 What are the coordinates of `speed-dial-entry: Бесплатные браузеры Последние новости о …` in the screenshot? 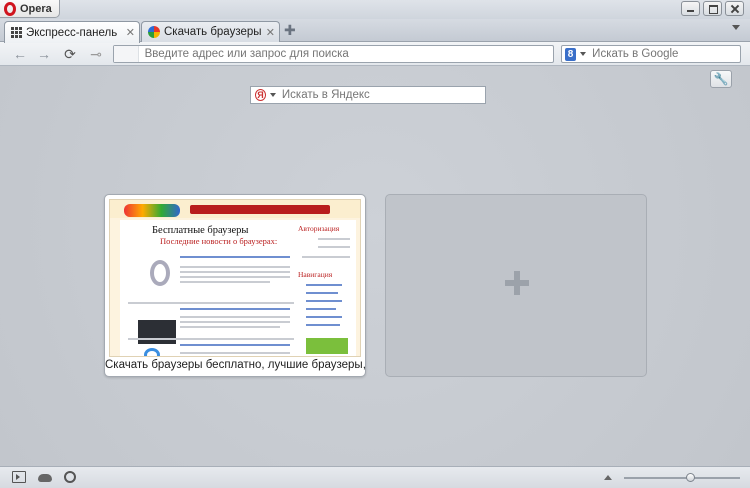 It's located at (235, 285).